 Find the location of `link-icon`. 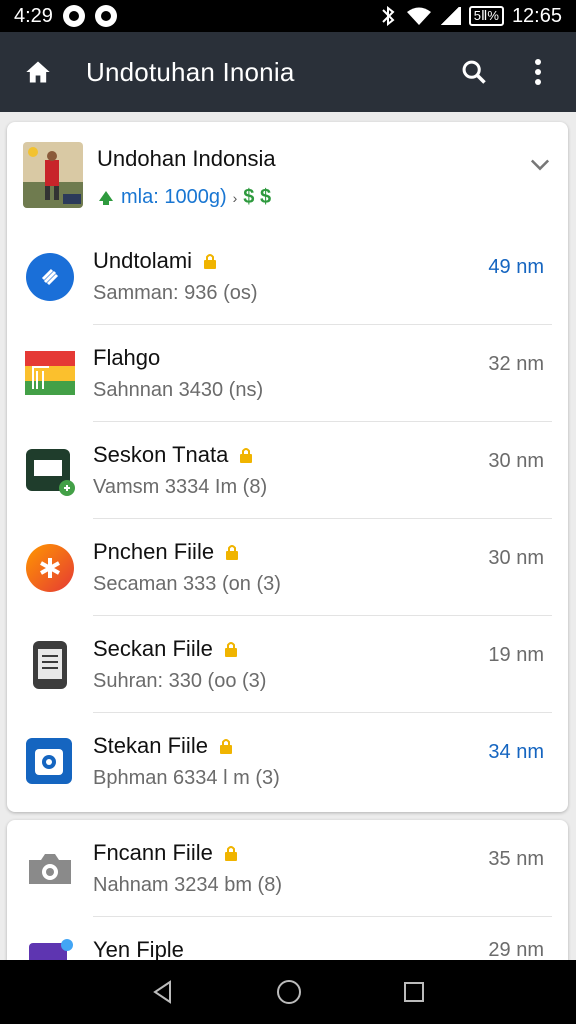

link-icon is located at coordinates (50, 277).